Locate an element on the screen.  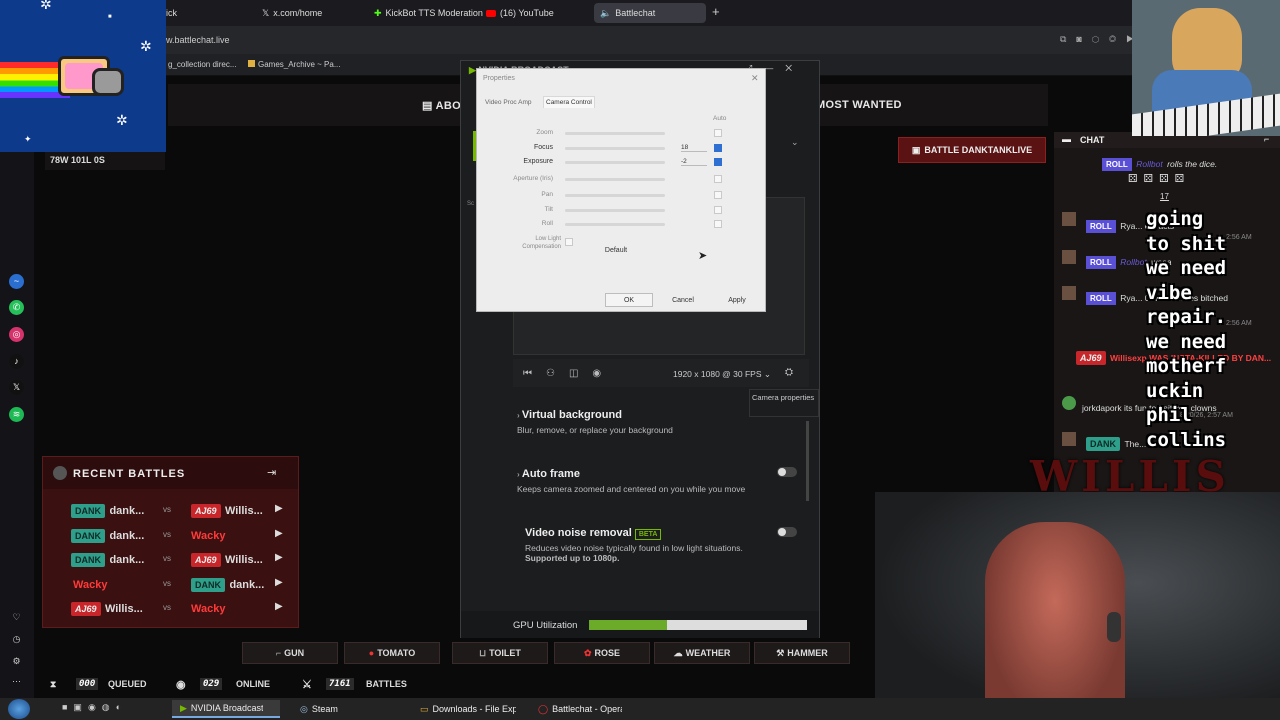
browser-tab: (16) YouTube is located at coordinates (520, 13).